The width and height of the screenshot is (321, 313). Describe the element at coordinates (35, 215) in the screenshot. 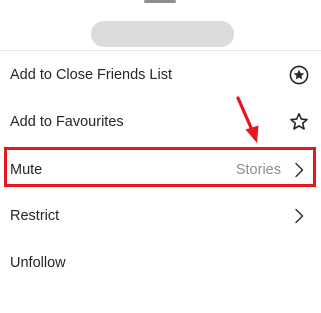

I see `menu-item-label: Restrict` at that location.